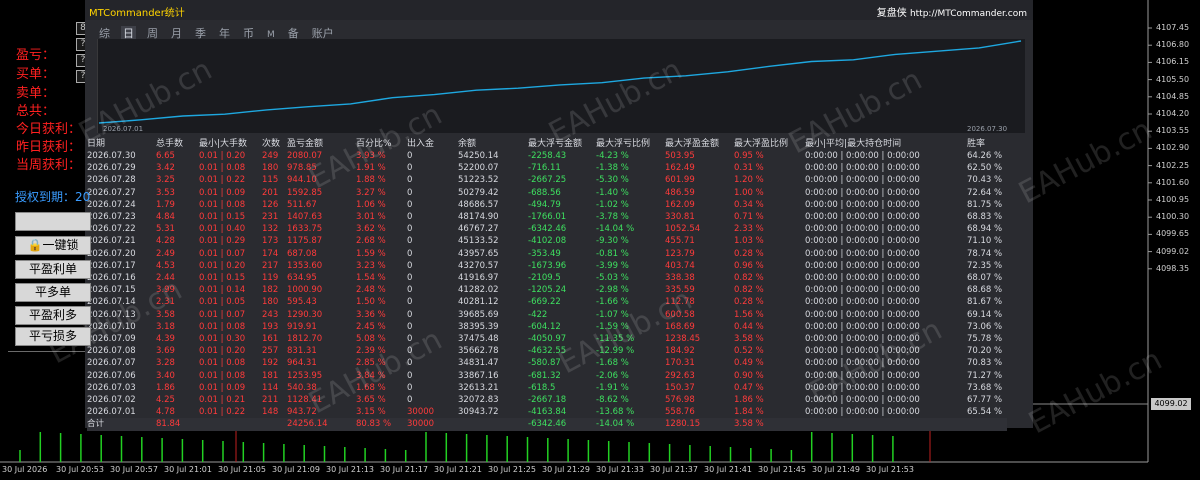  What do you see at coordinates (270, 204) in the screenshot?
I see `table-cell: 126` at bounding box center [270, 204].